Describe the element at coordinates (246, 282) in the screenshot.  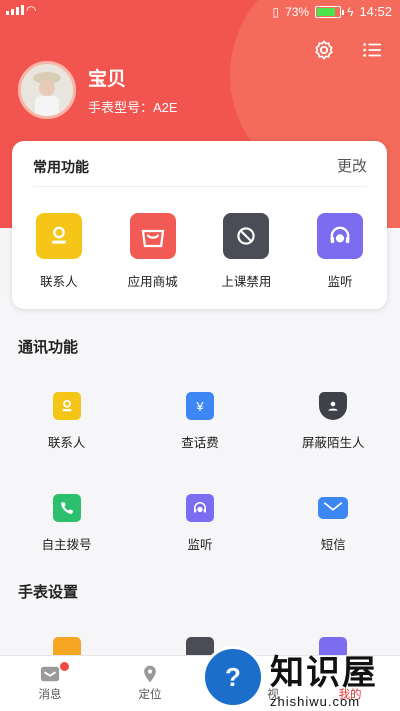
I see `frequent-item-label: 上课禁用` at that location.